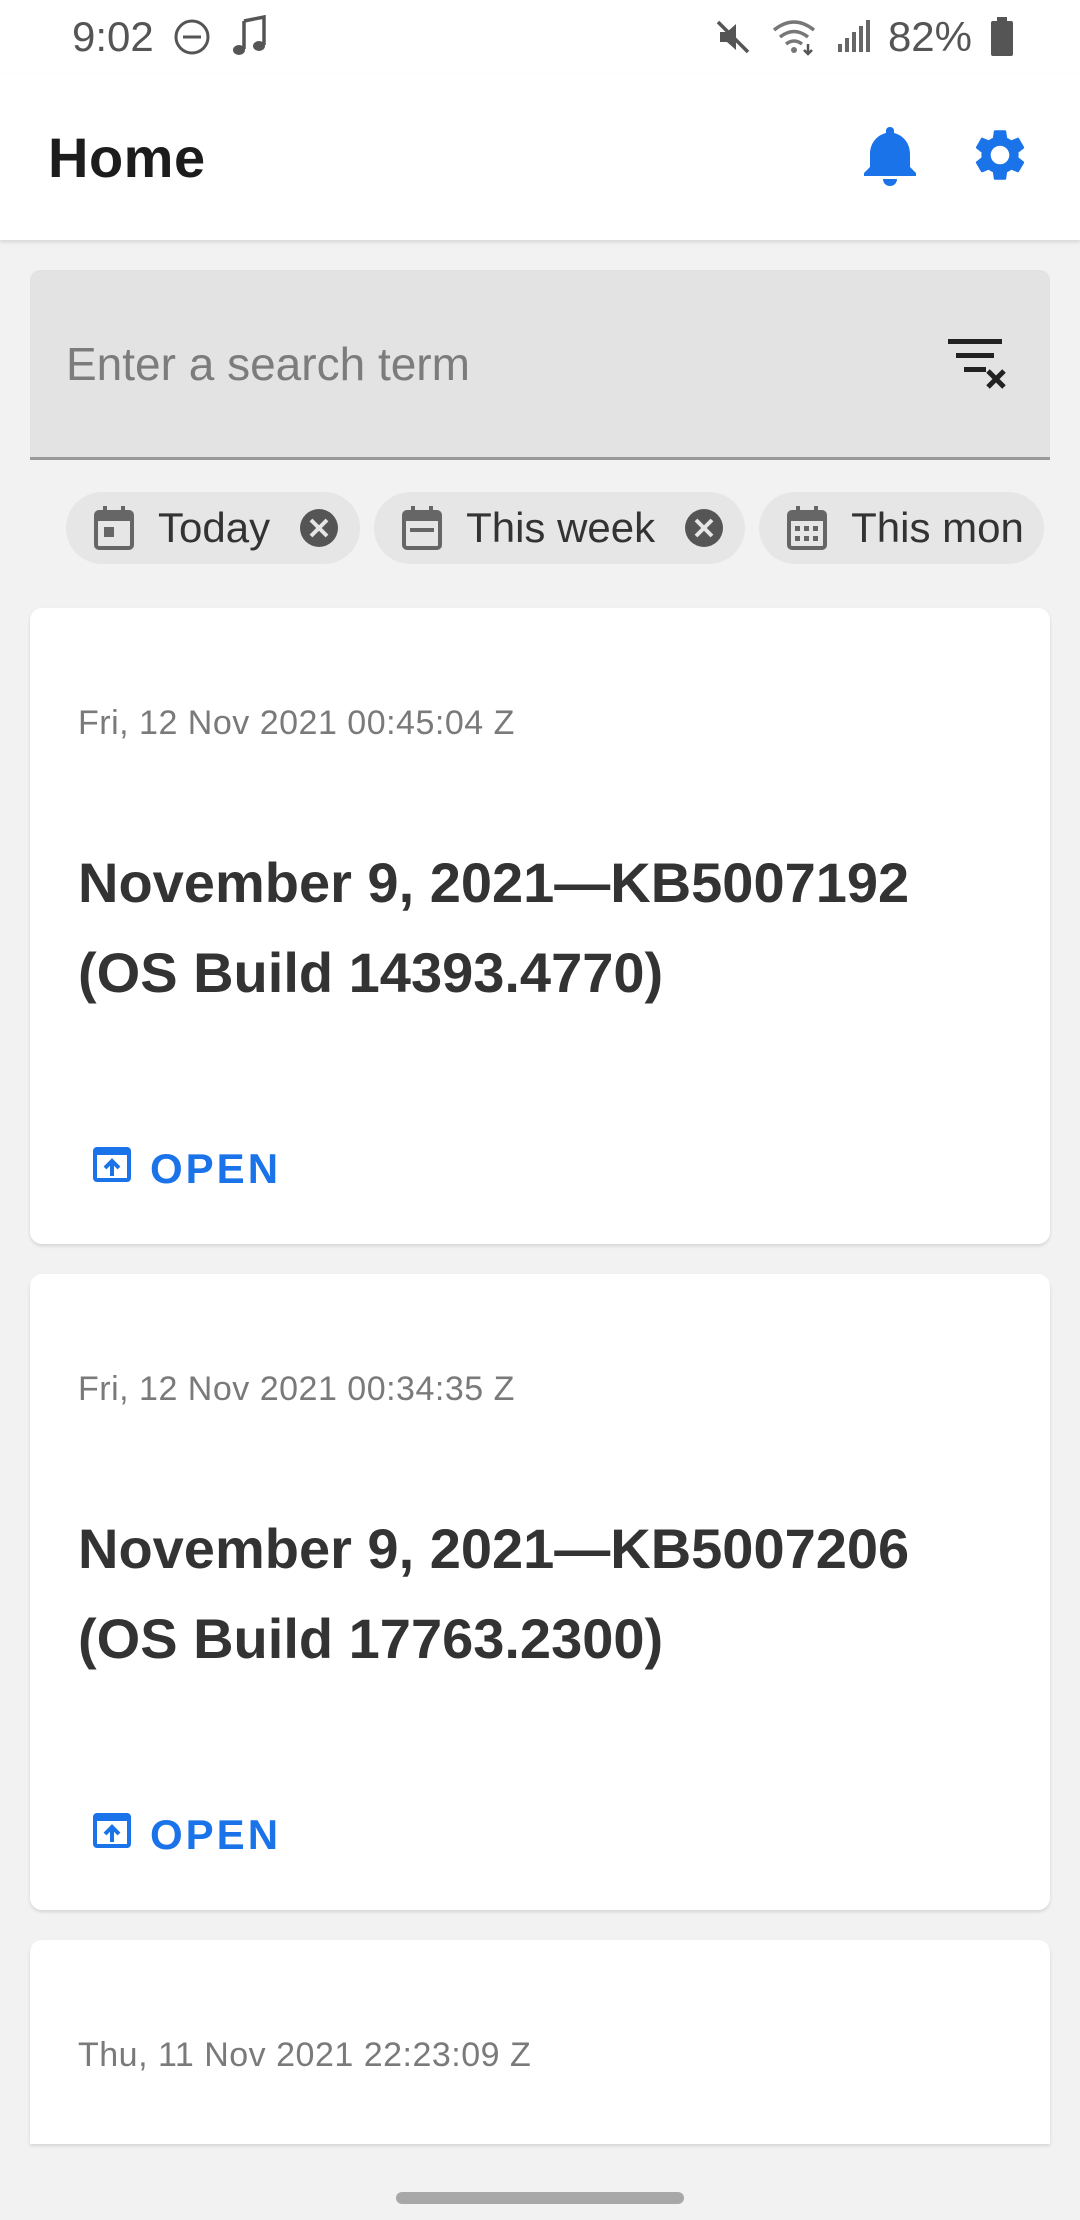 This screenshot has height=2220, width=1080. Describe the element at coordinates (937, 527) in the screenshot. I see `chip-label: This mon` at that location.